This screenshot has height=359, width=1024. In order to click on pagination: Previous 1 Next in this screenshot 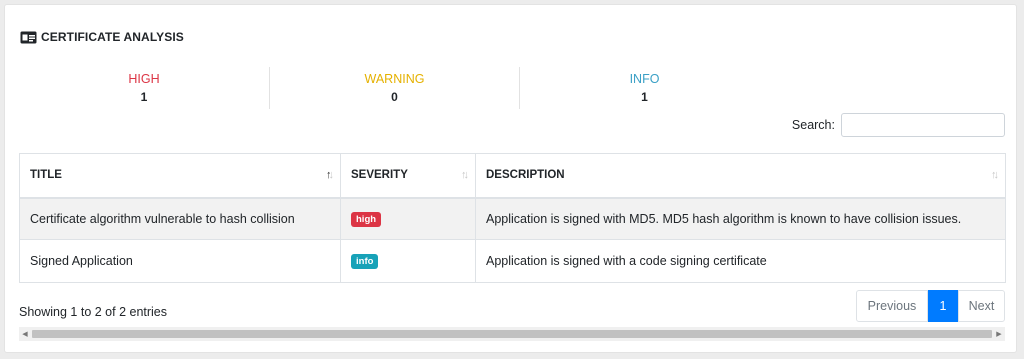, I will do `click(930, 306)`.